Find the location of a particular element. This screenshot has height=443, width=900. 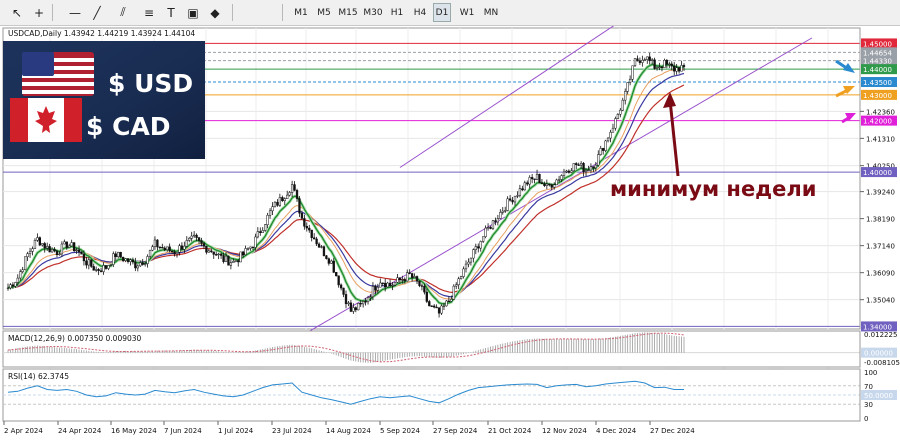

time-tick-label: 7 Jun 2024 is located at coordinates (183, 431).